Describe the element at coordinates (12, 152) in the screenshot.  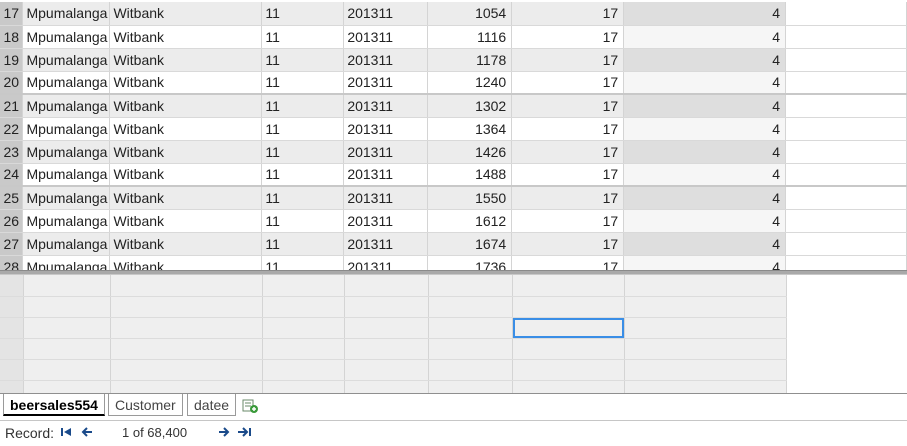
I see `row-number: 23` at that location.